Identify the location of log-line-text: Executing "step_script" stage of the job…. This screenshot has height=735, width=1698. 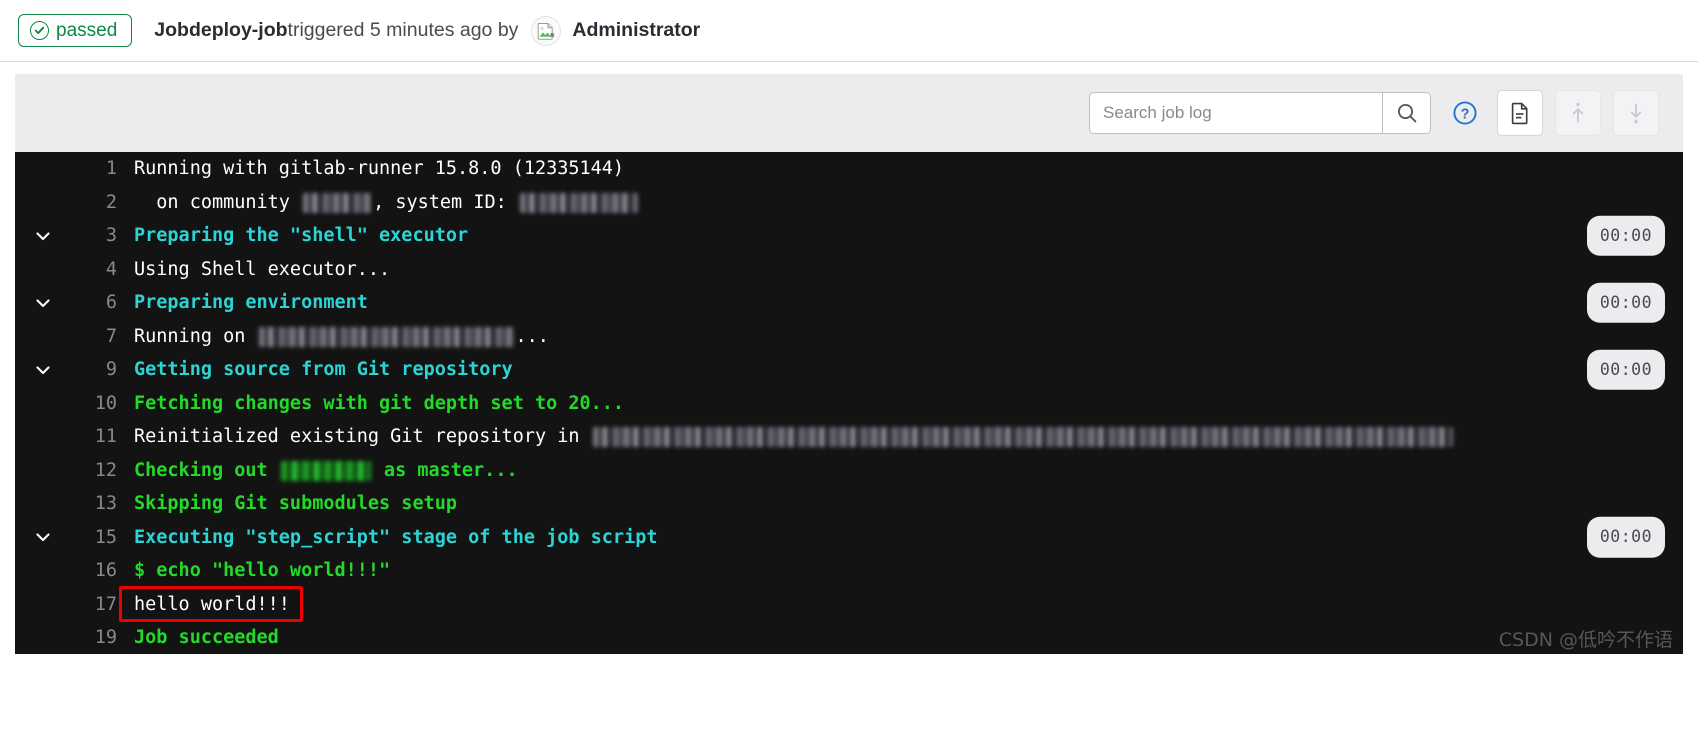
(396, 537).